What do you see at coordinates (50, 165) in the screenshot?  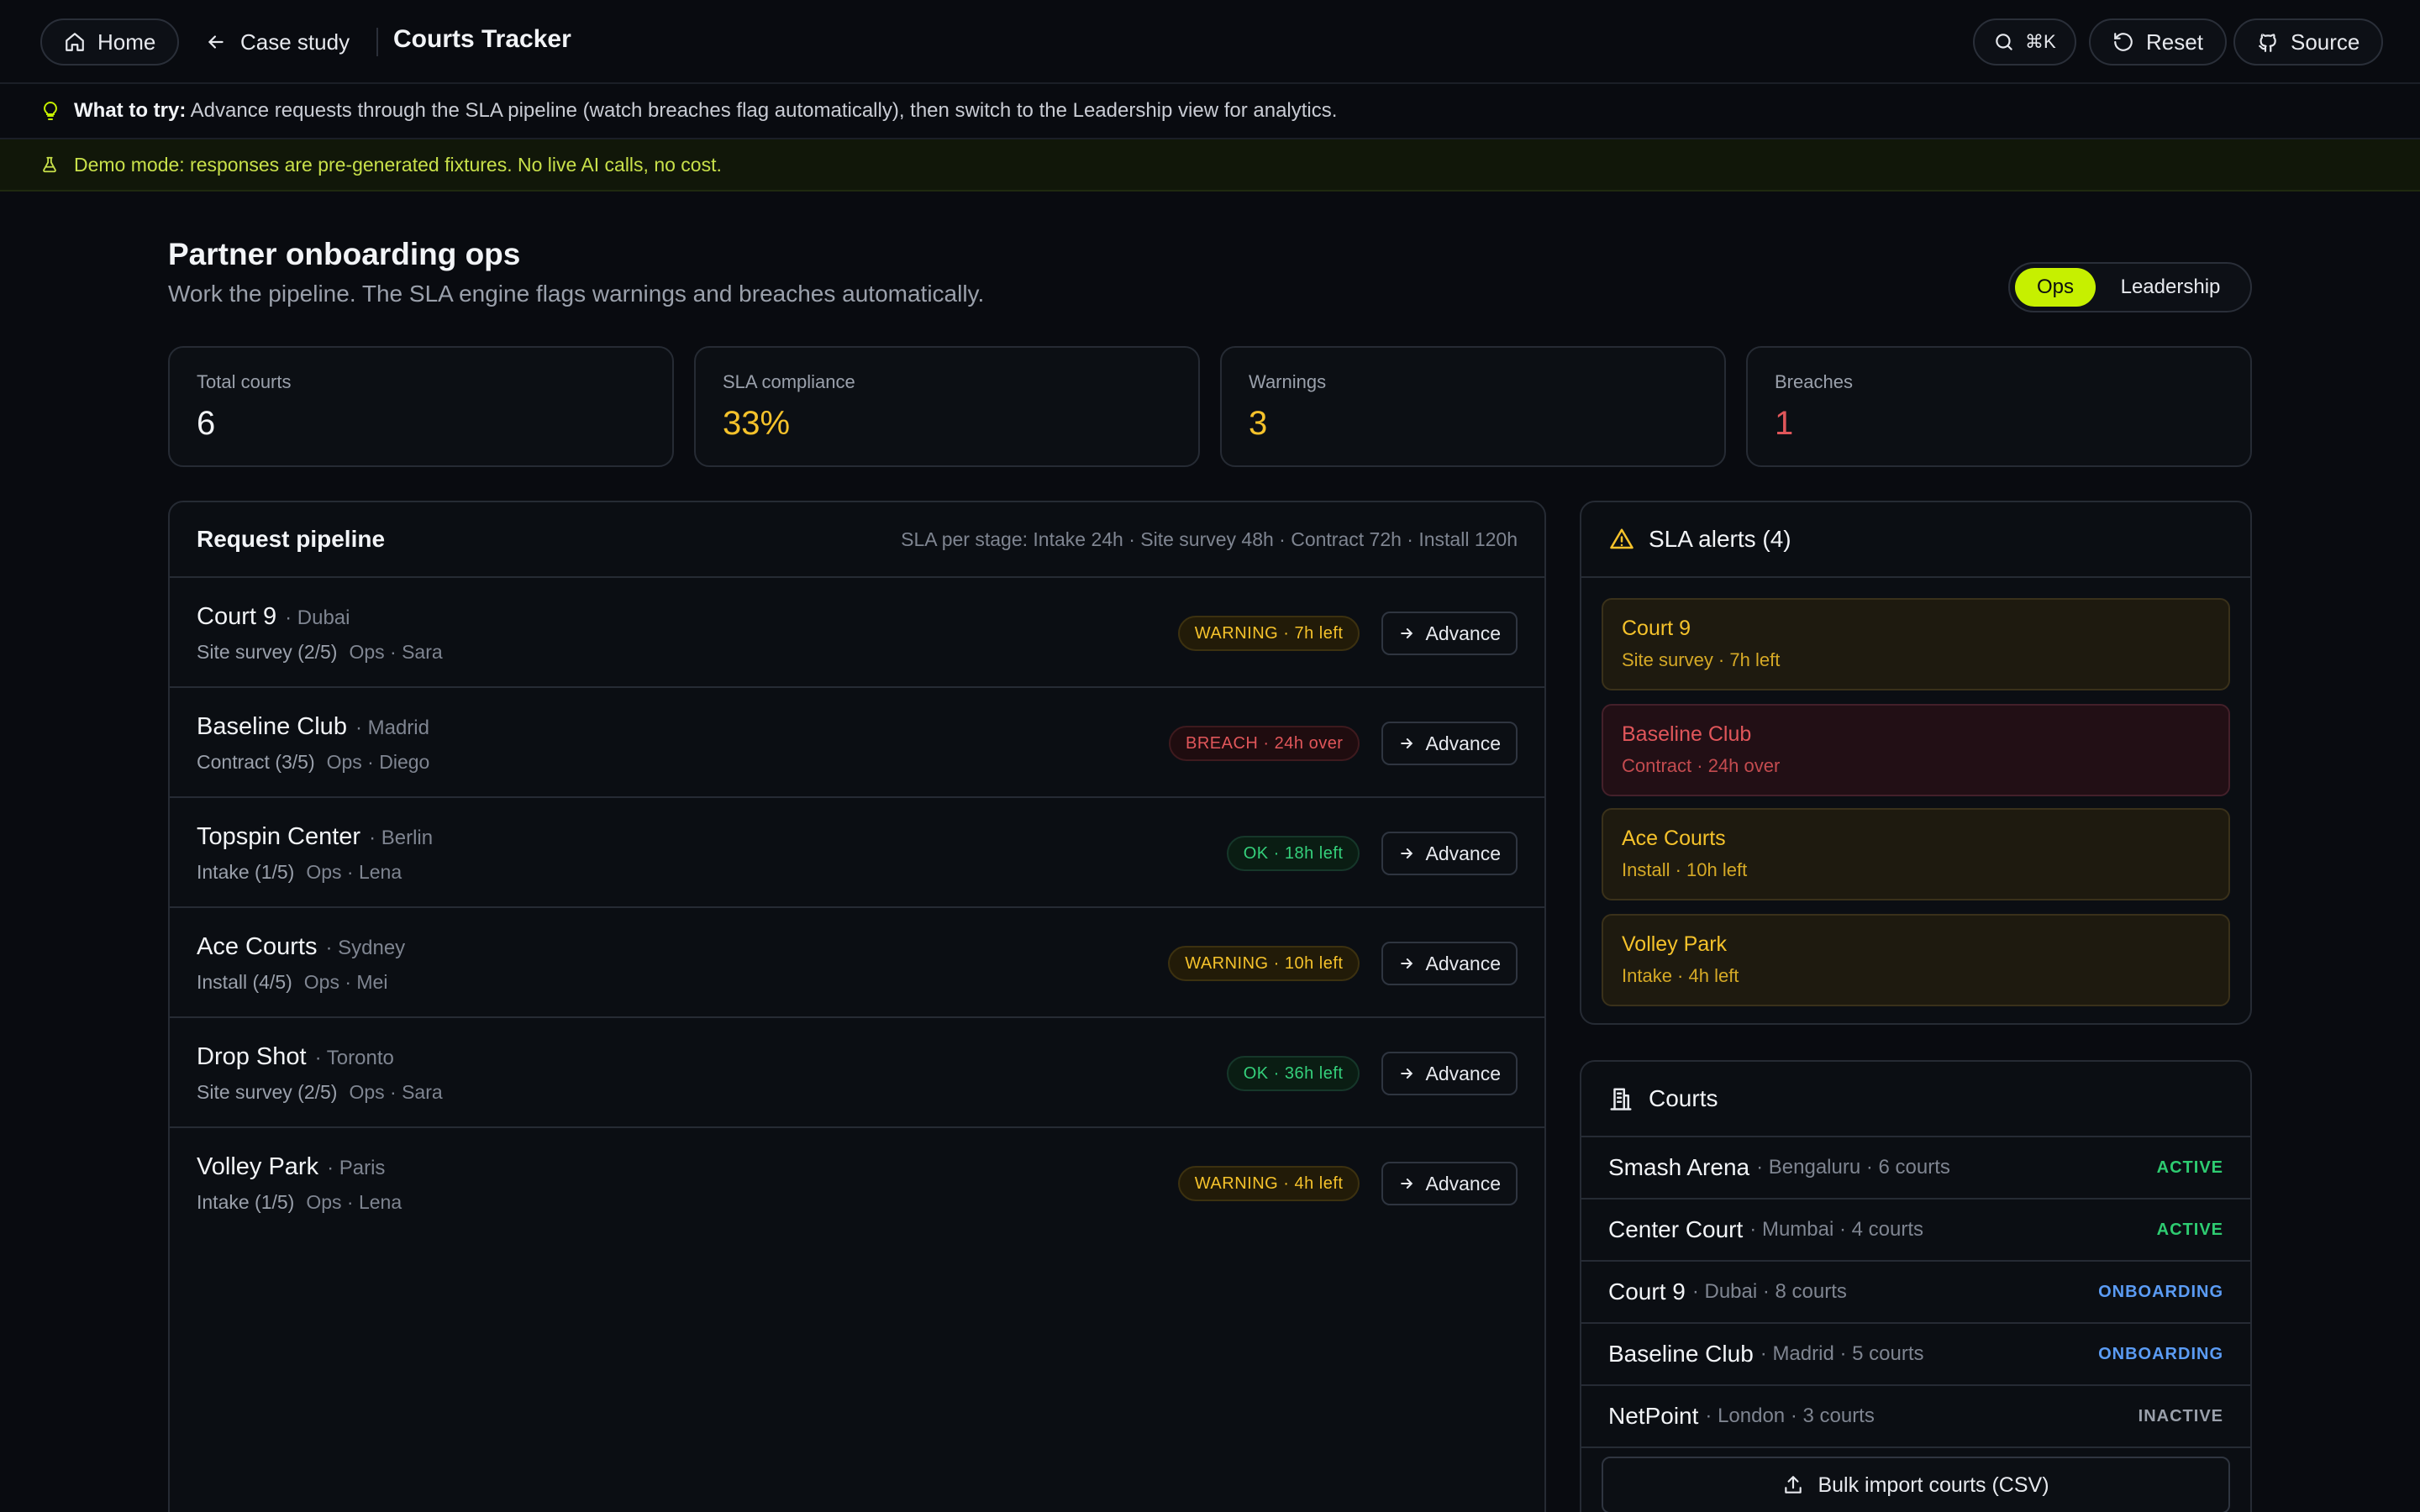 I see `flask-icon` at bounding box center [50, 165].